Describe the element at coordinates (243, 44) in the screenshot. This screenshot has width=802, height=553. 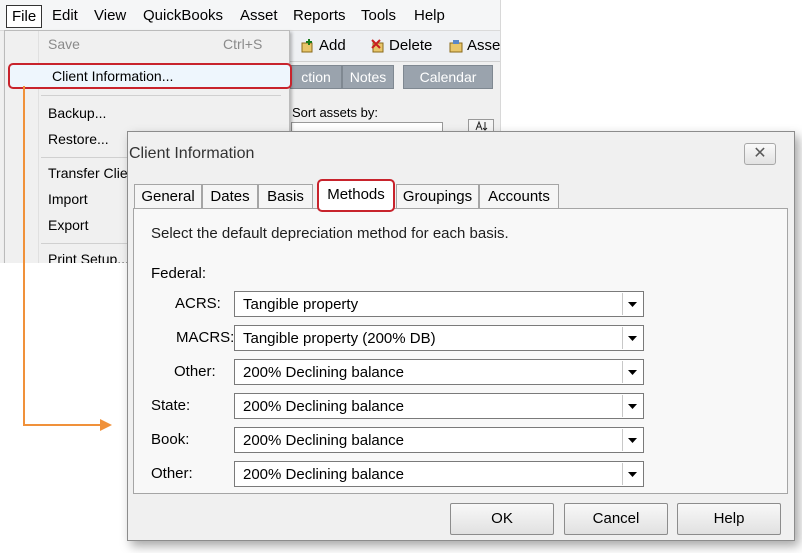
I see `save-shortcut: Ctrl+S` at that location.